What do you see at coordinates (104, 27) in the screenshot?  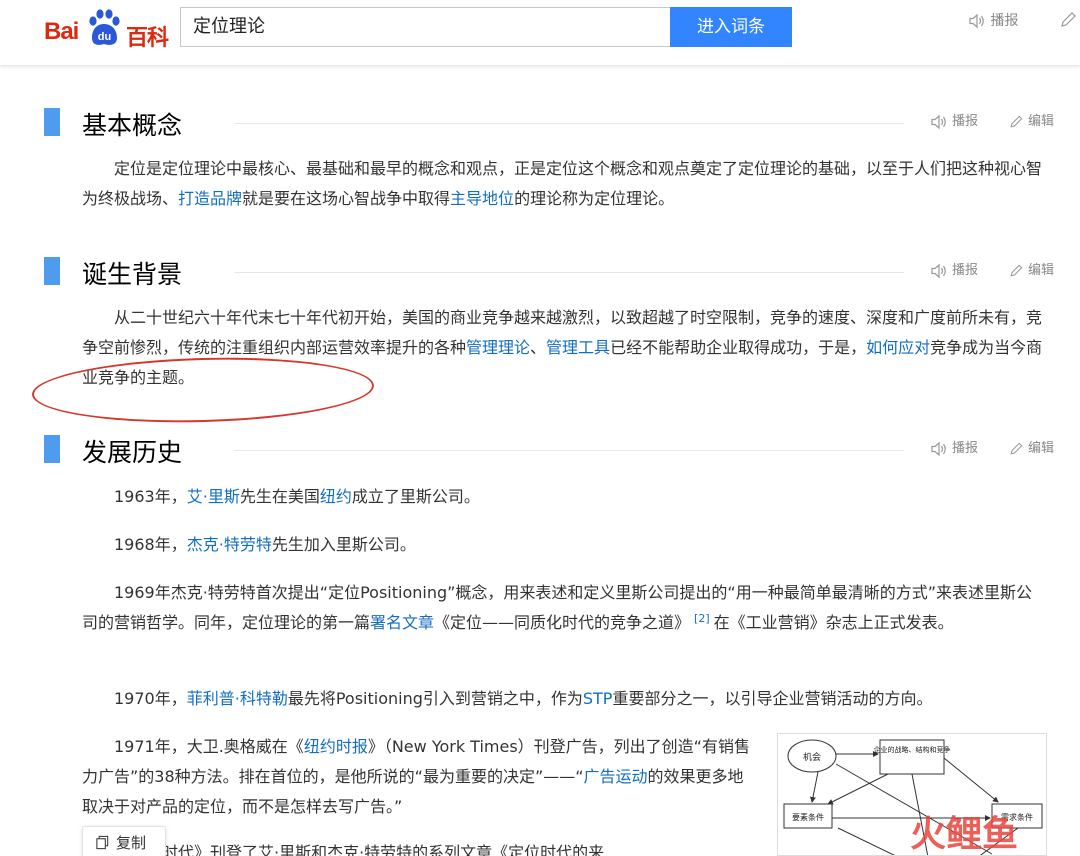 I see `paw-icon: du` at bounding box center [104, 27].